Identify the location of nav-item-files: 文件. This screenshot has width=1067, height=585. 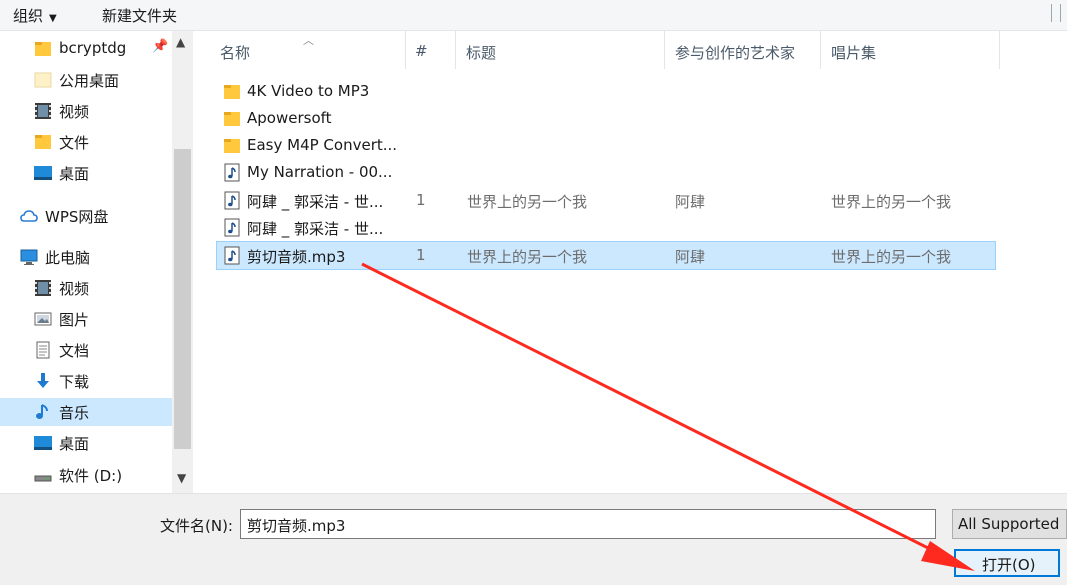
(86, 142).